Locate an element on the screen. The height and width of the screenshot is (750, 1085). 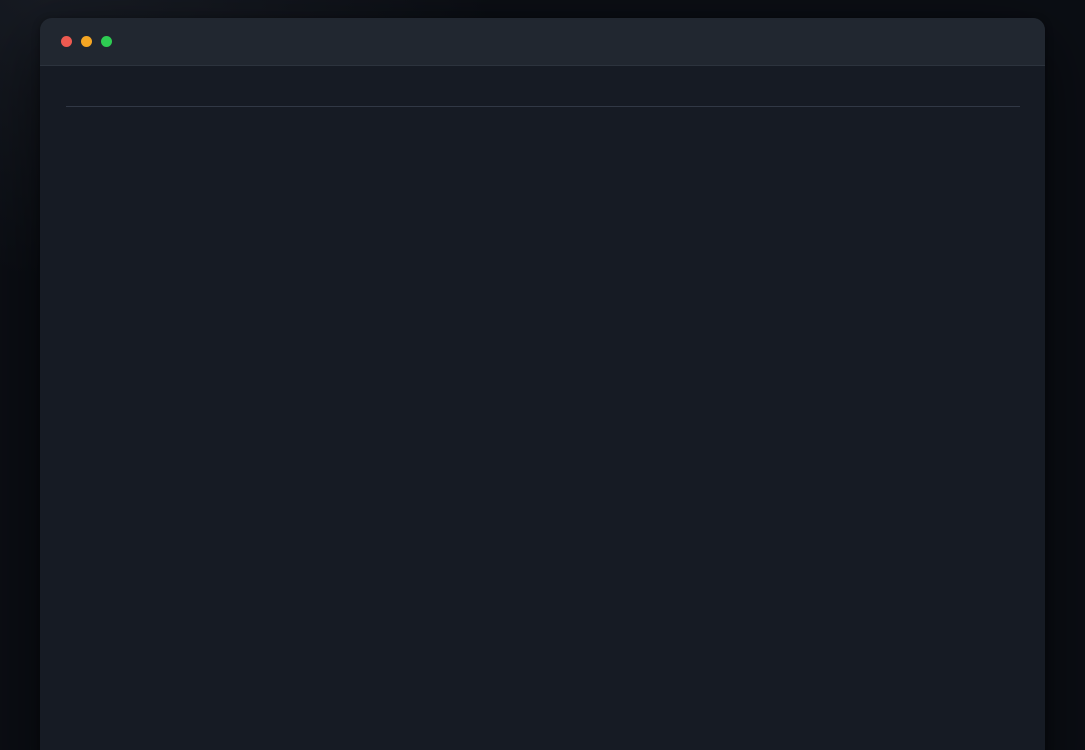
minimize-button is located at coordinates (86, 41).